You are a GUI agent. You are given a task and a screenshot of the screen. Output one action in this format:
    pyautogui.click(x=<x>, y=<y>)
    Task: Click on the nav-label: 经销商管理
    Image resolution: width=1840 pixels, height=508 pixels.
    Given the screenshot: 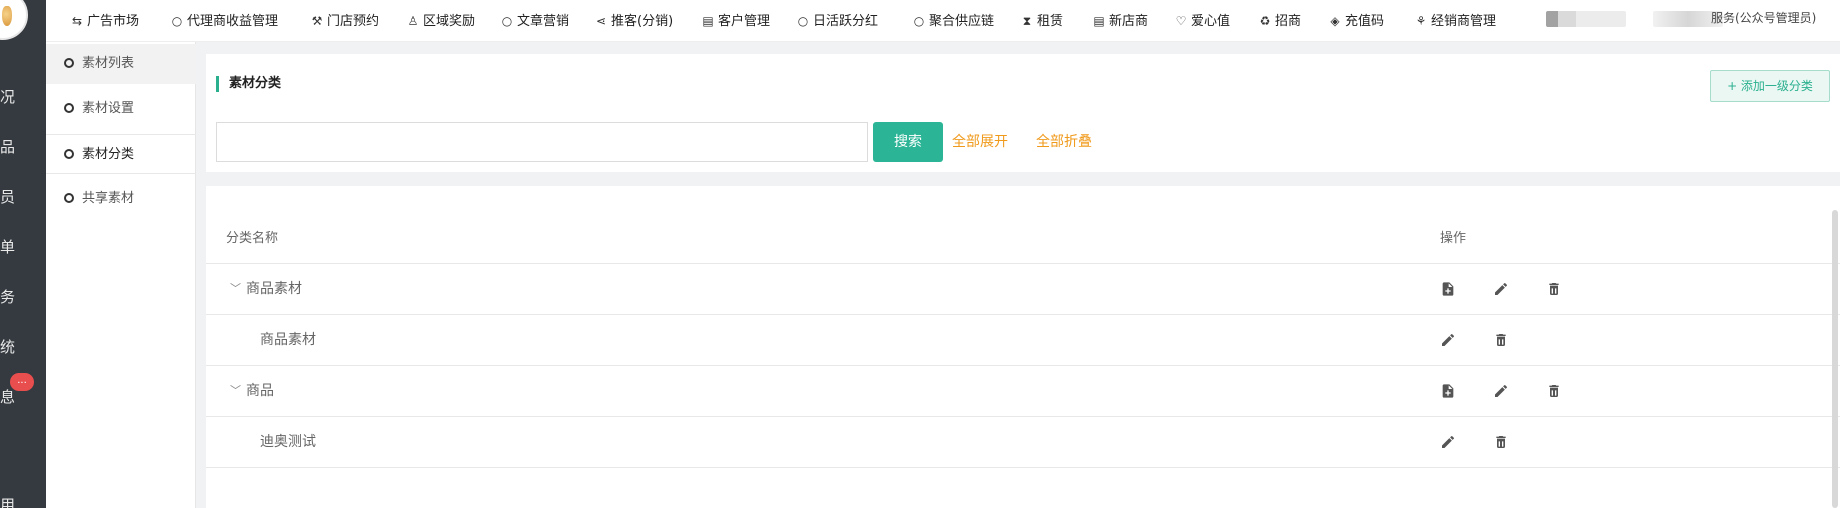 What is the action you would take?
    pyautogui.click(x=1464, y=21)
    